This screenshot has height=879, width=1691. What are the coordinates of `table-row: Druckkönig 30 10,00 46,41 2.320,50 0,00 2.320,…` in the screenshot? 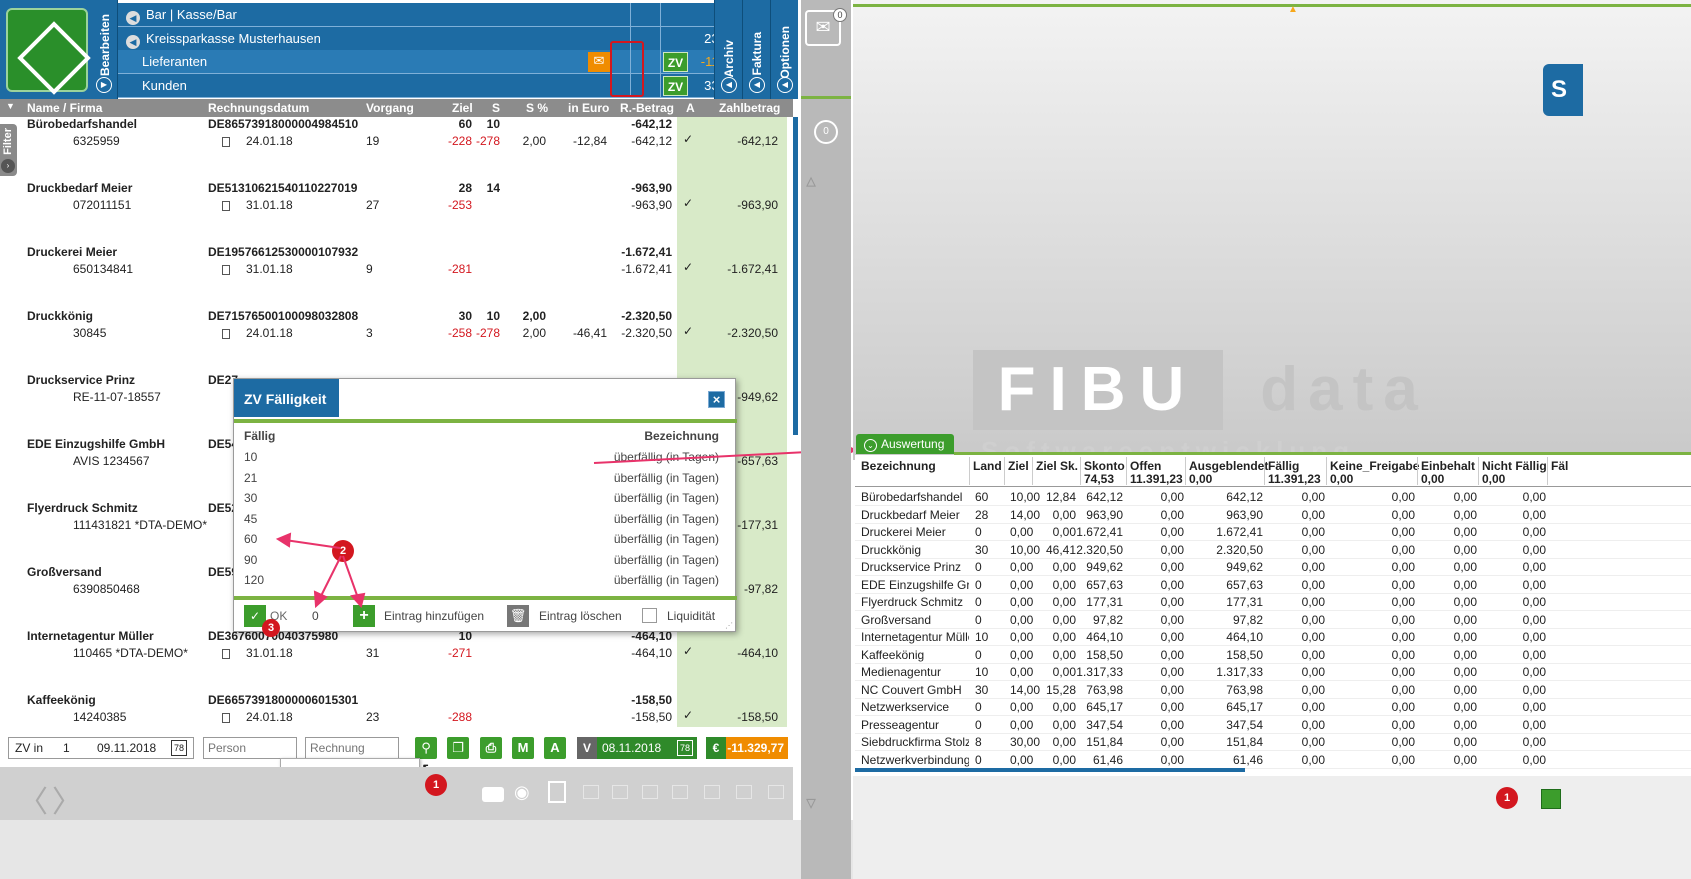 It's located at (1273, 550).